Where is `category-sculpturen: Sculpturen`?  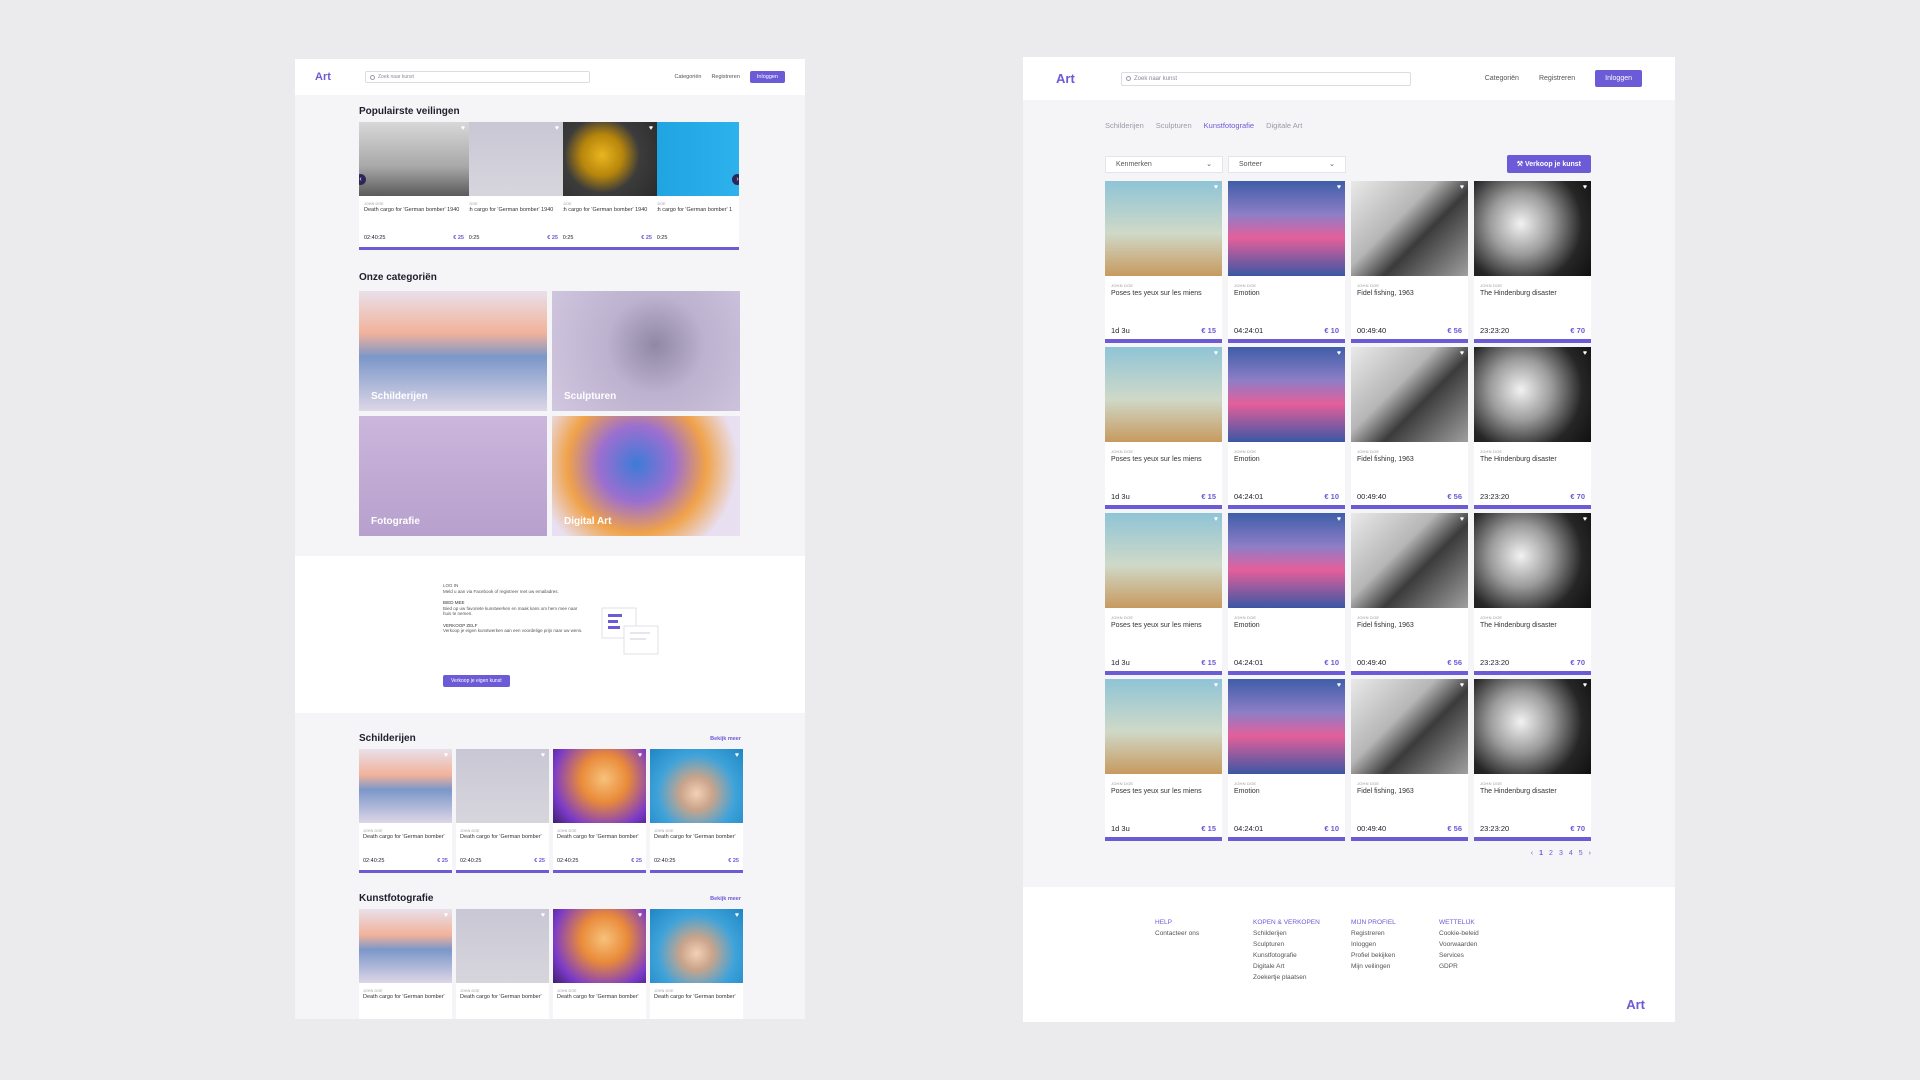 category-sculpturen: Sculpturen is located at coordinates (646, 351).